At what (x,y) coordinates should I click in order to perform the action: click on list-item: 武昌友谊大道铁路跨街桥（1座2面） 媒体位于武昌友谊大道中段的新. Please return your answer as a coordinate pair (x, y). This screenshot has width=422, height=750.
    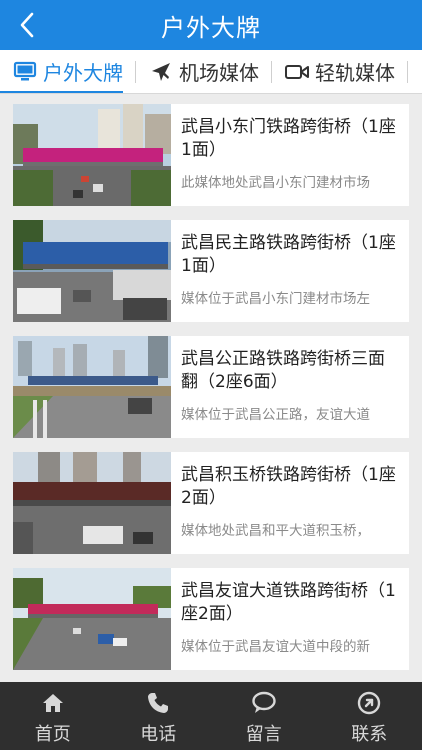
    Looking at the image, I should click on (211, 619).